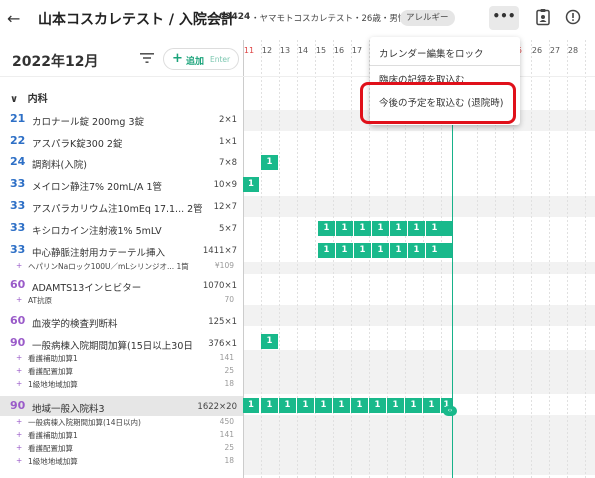  I want to click on clipboard-icon, so click(543, 17).